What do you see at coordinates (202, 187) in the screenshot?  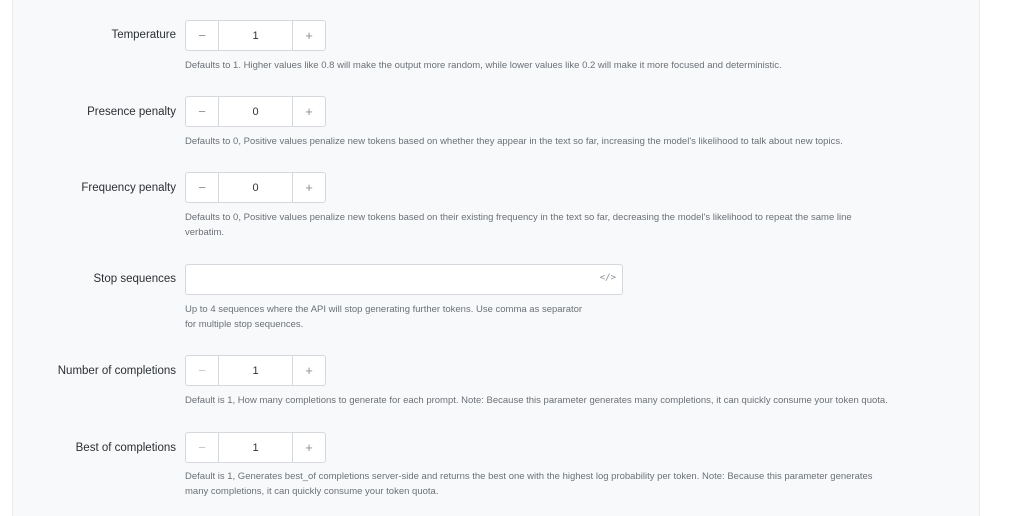 I see `frequency-penalty-decrement-button: −` at bounding box center [202, 187].